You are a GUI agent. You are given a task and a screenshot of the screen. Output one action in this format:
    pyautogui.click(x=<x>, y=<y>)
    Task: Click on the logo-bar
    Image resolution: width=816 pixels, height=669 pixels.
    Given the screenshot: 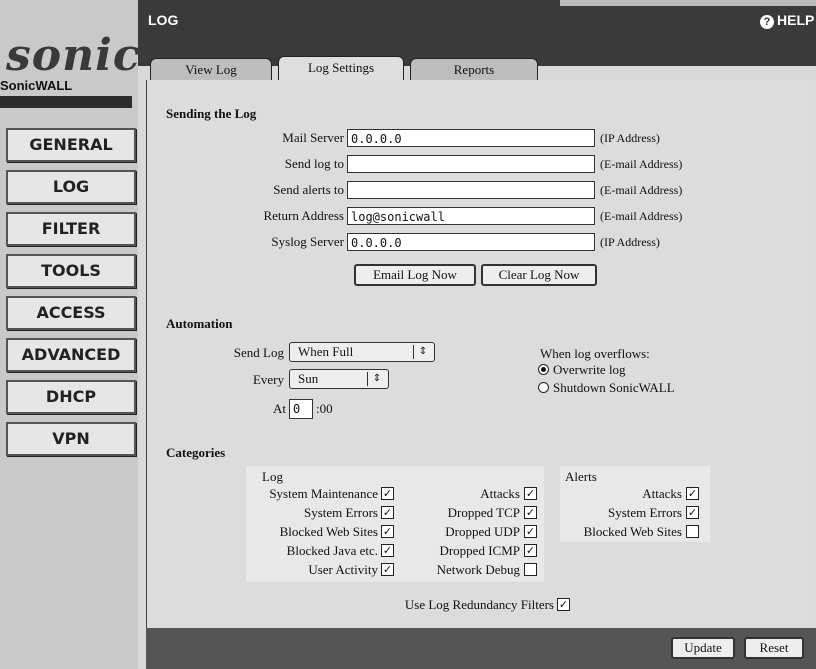 What is the action you would take?
    pyautogui.click(x=66, y=102)
    